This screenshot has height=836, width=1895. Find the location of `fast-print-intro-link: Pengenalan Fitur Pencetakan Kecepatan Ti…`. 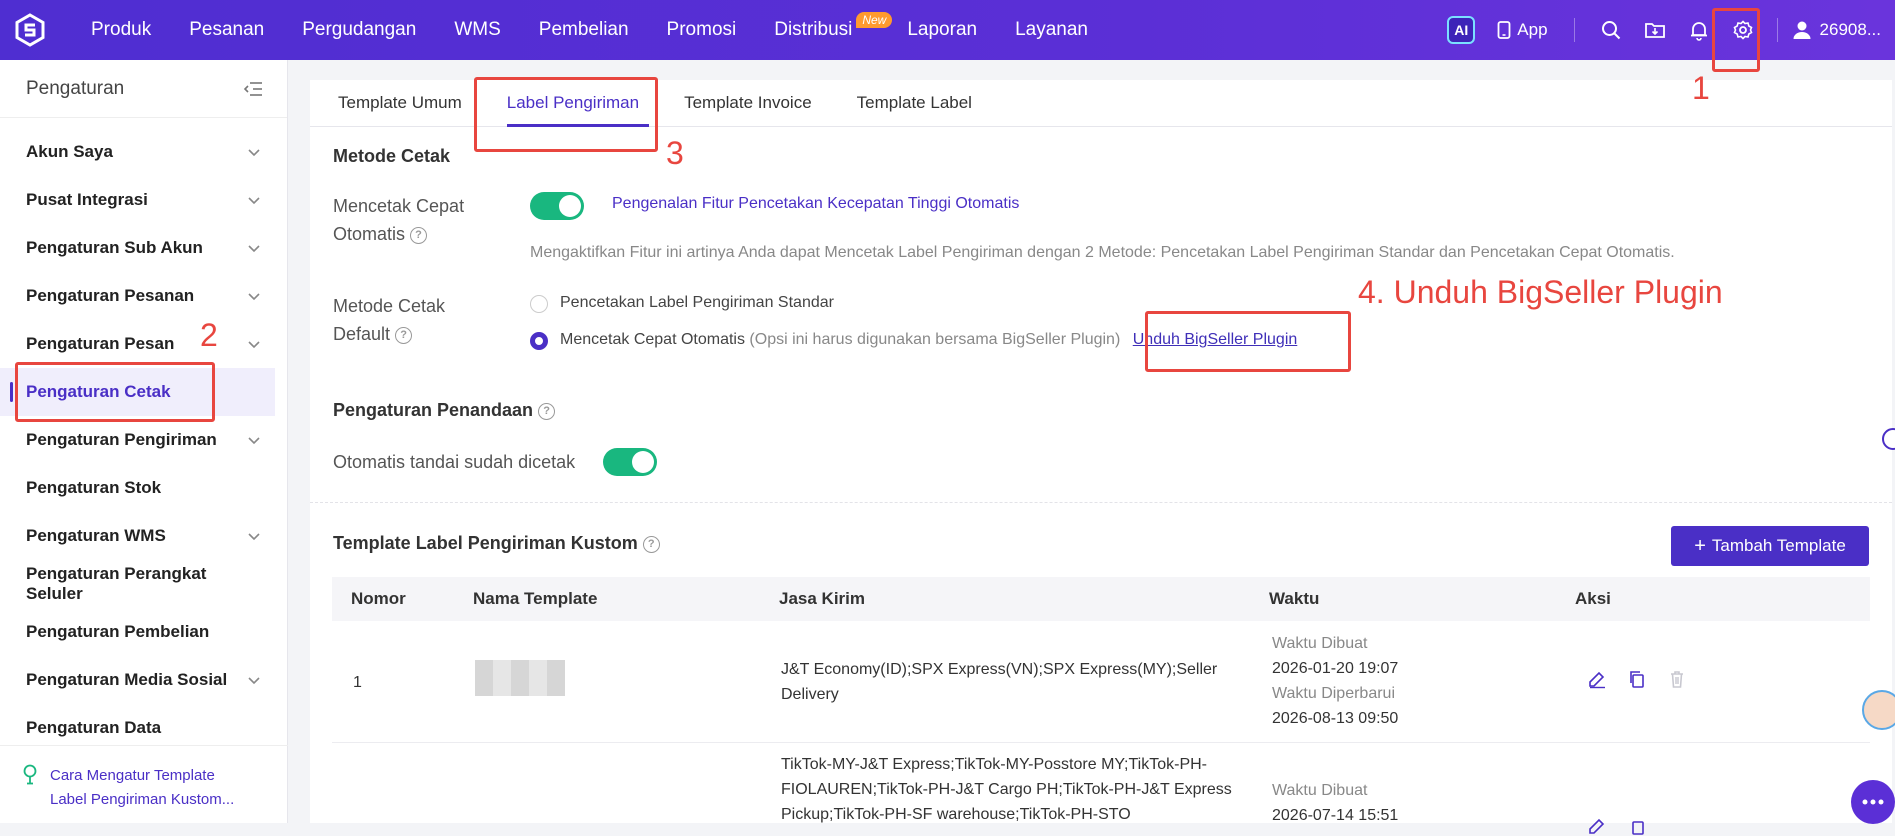

fast-print-intro-link: Pengenalan Fitur Pencetakan Kecepatan Ti… is located at coordinates (815, 204).